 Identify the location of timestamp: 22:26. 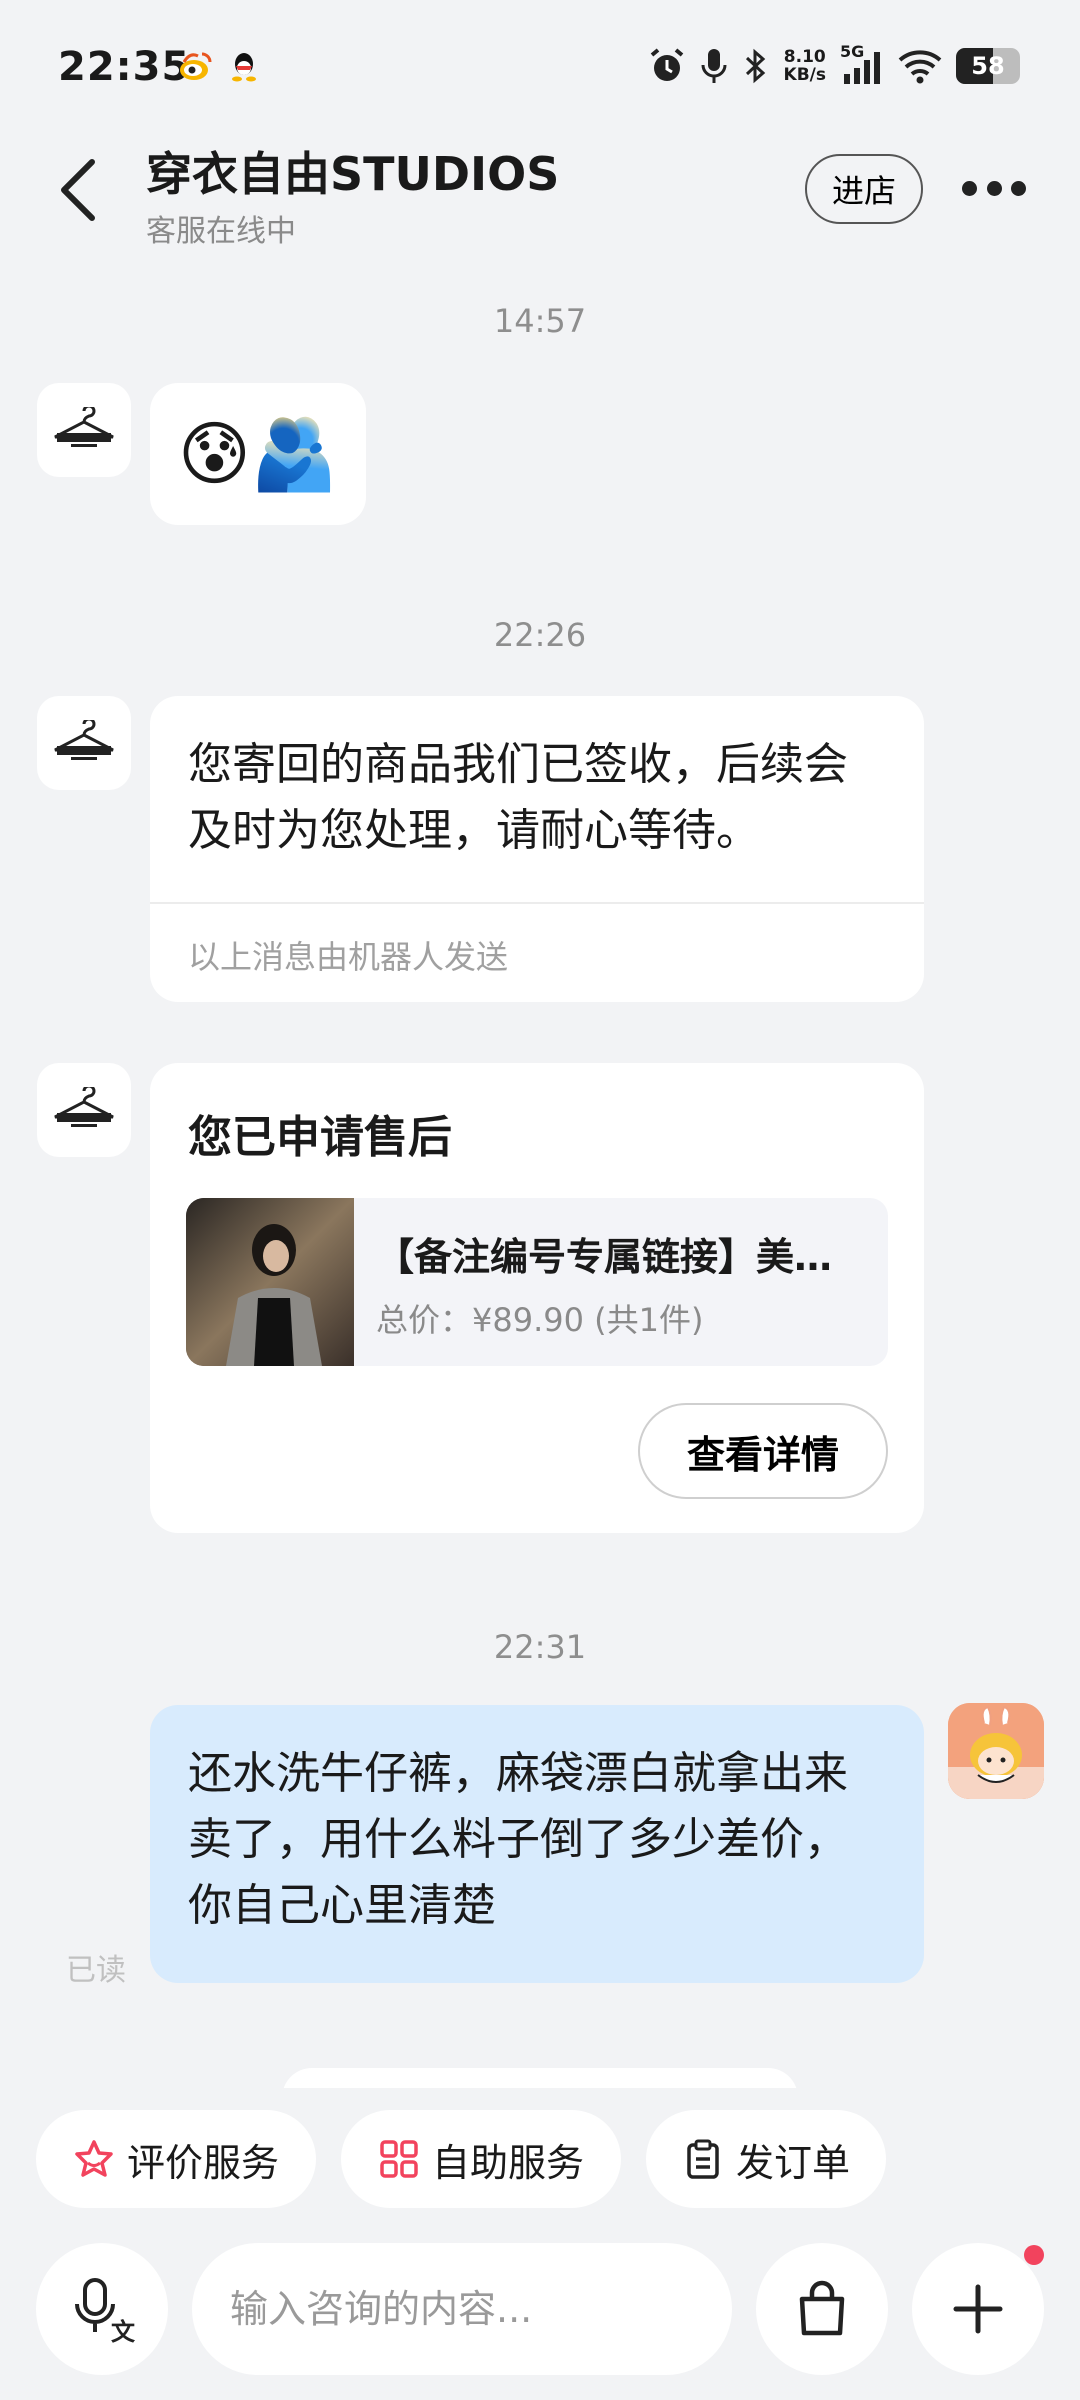
(540, 635).